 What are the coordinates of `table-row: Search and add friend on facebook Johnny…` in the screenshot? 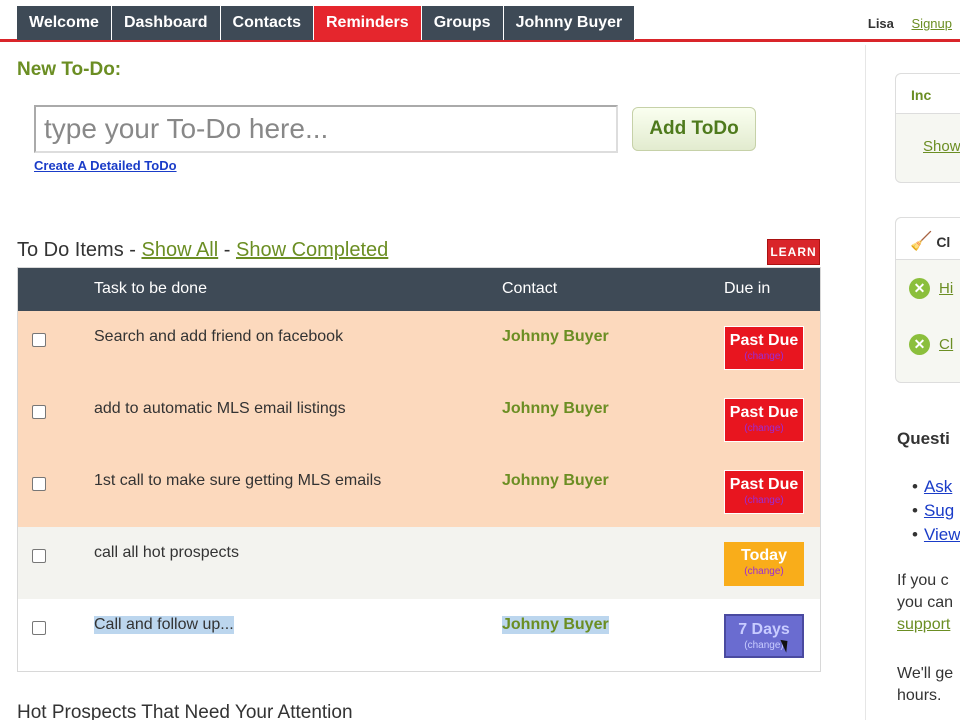 It's located at (419, 347).